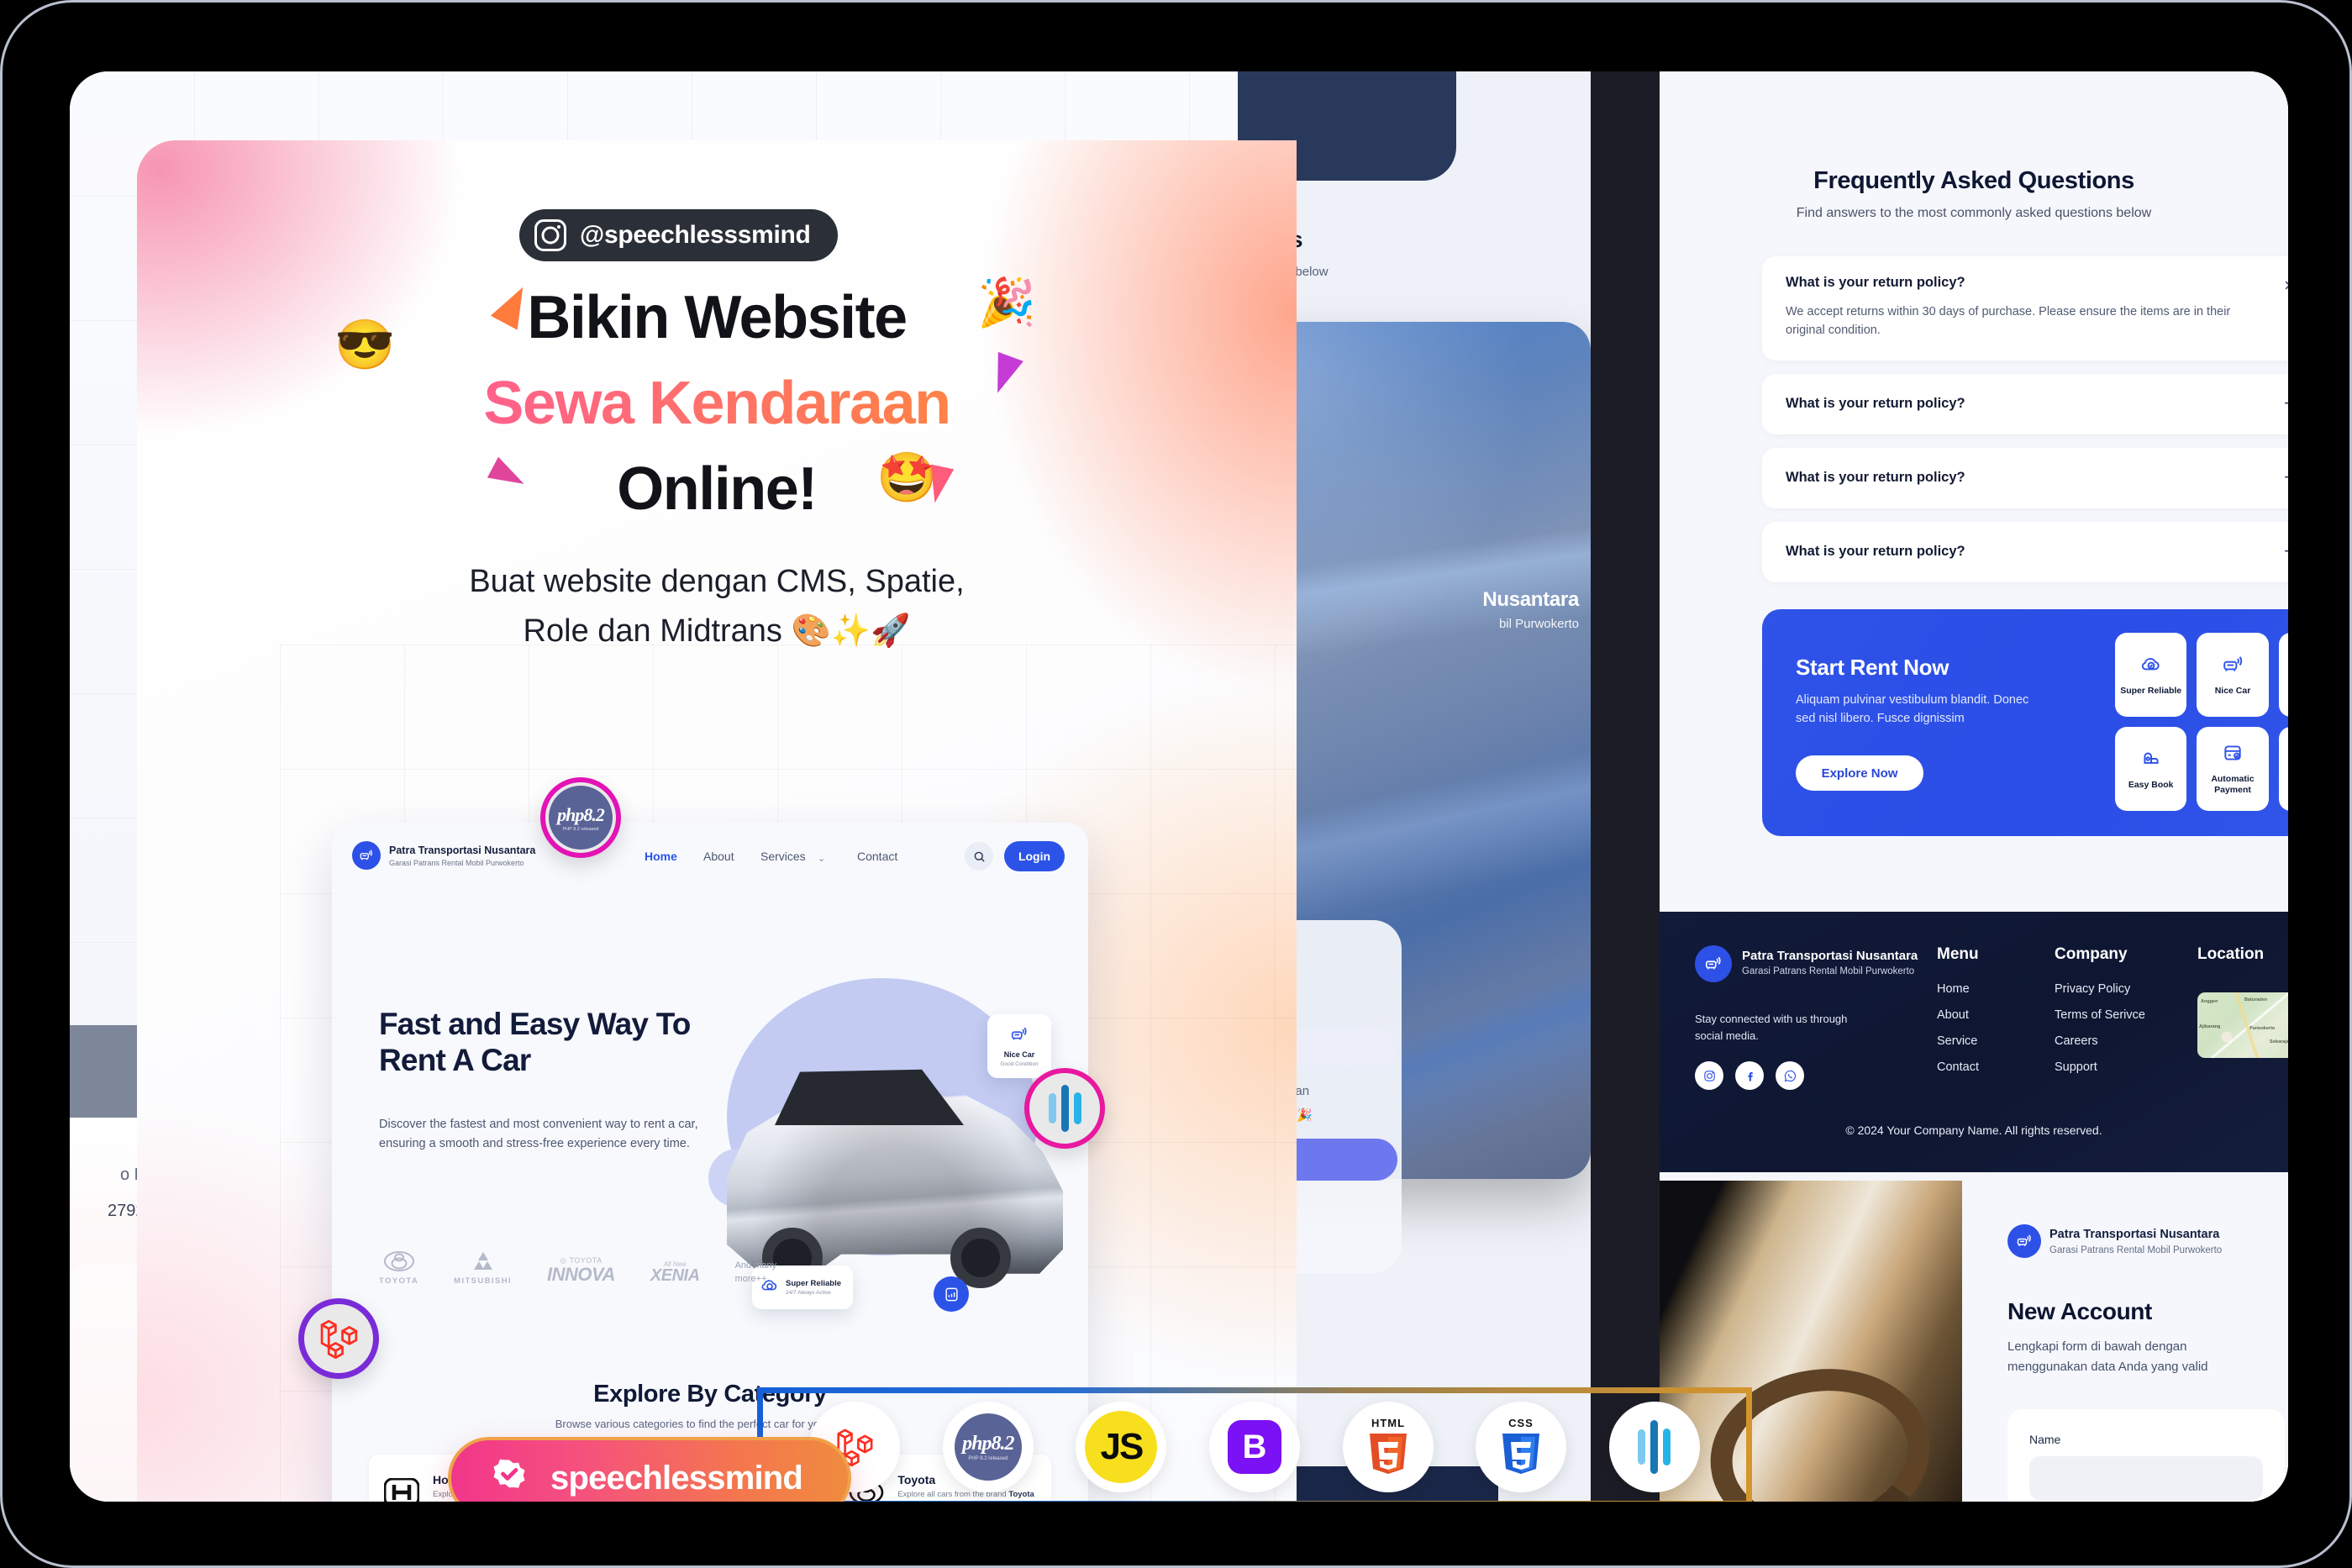 The width and height of the screenshot is (2352, 1568). I want to click on search-icon, so click(979, 857).